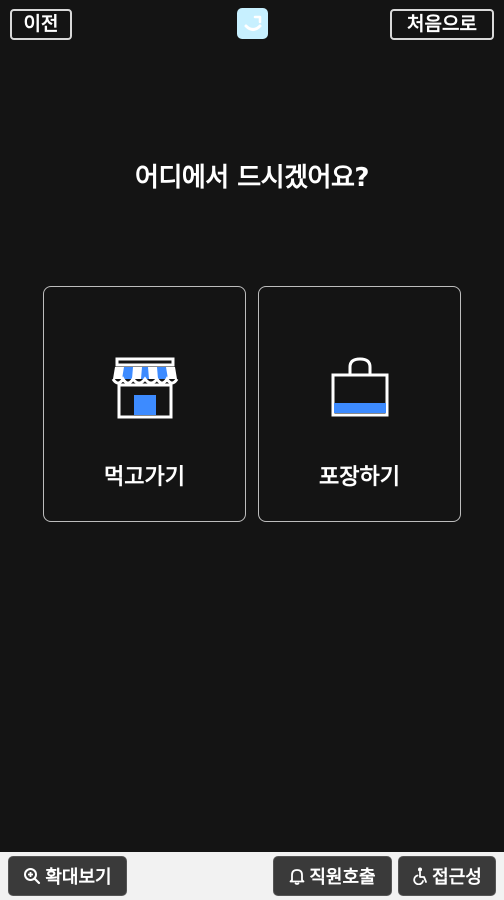 The height and width of the screenshot is (900, 504). Describe the element at coordinates (442, 24) in the screenshot. I see `home-button: 처음으로` at that location.